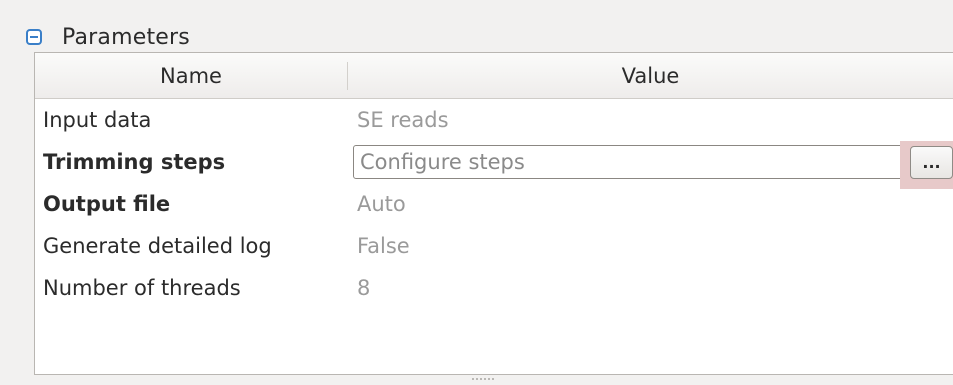 This screenshot has height=385, width=953. What do you see at coordinates (629, 162) in the screenshot?
I see `trimming-steps-input` at bounding box center [629, 162].